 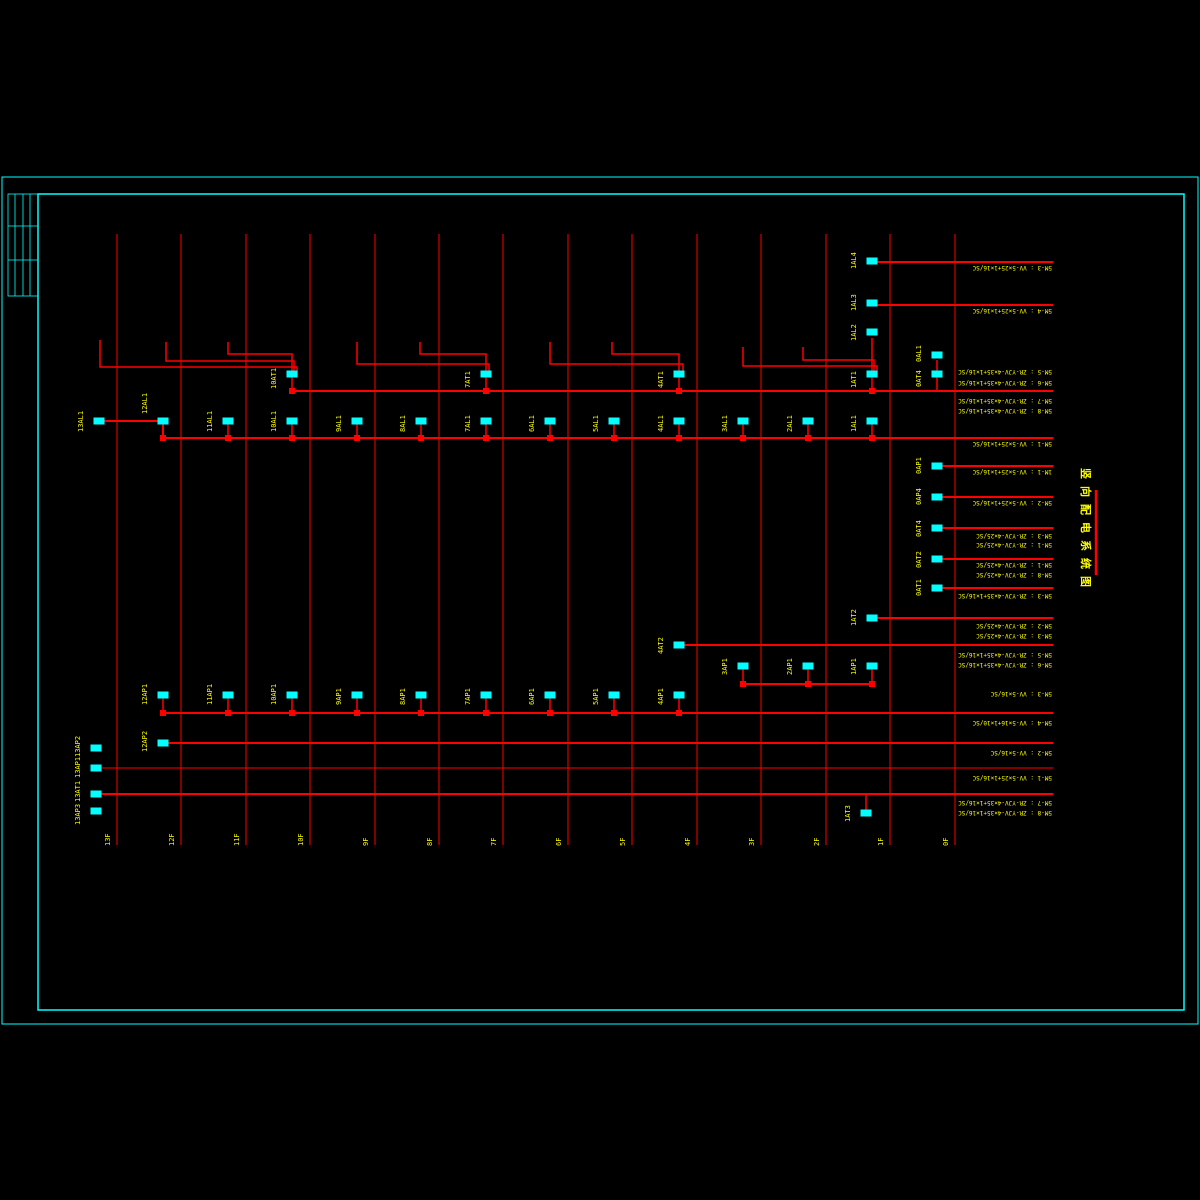 What do you see at coordinates (790, 666) in the screenshot?
I see `panel-label: 2AP1` at bounding box center [790, 666].